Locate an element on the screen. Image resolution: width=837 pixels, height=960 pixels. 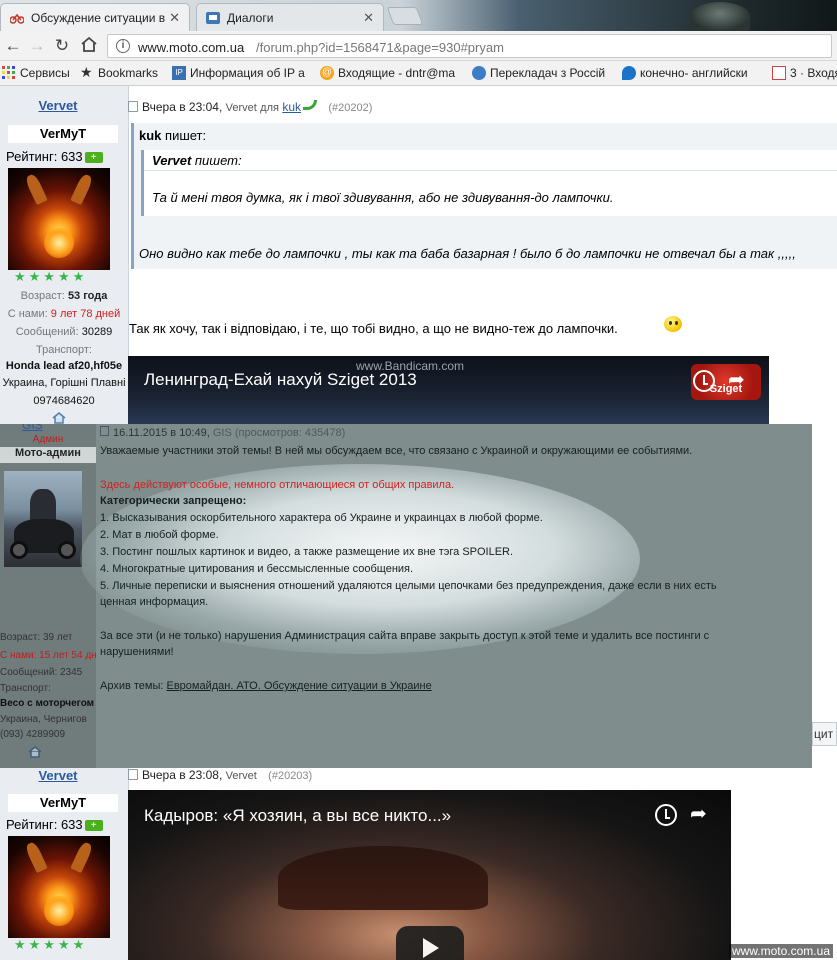
post2-user-title: VerMyT is located at coordinates (63, 803).